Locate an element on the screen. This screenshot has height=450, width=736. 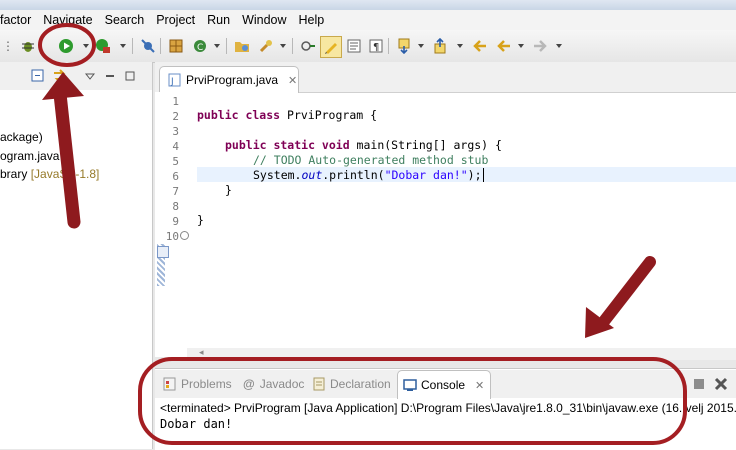
line-number: 8 is located at coordinates (175, 206).